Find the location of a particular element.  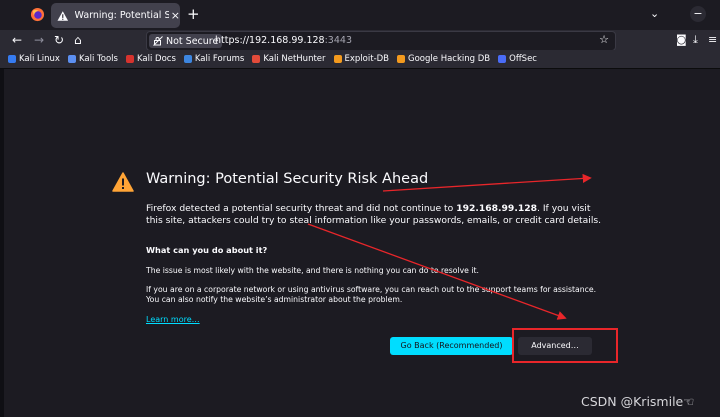

csdn-watermark: CSDN @Krismile☜ is located at coordinates (638, 401).